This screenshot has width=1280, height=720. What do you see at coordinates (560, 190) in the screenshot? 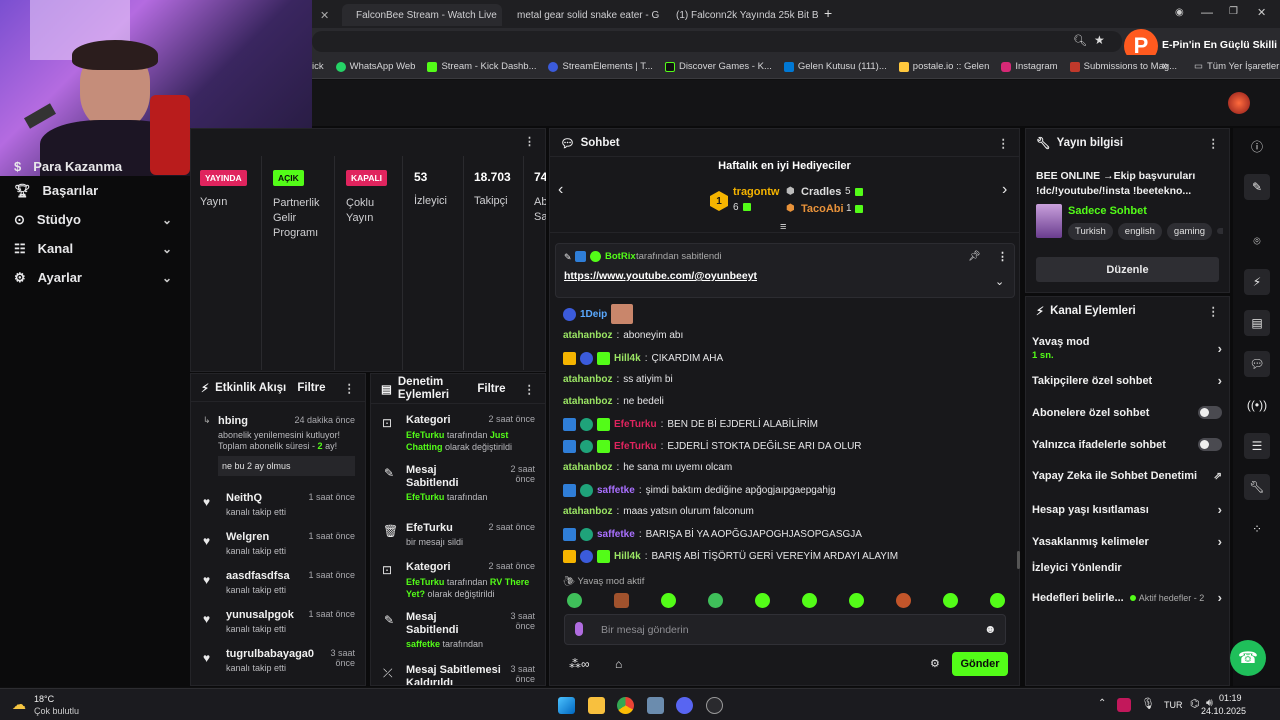
I see `prev-arrow-icon: ‹` at bounding box center [560, 190].